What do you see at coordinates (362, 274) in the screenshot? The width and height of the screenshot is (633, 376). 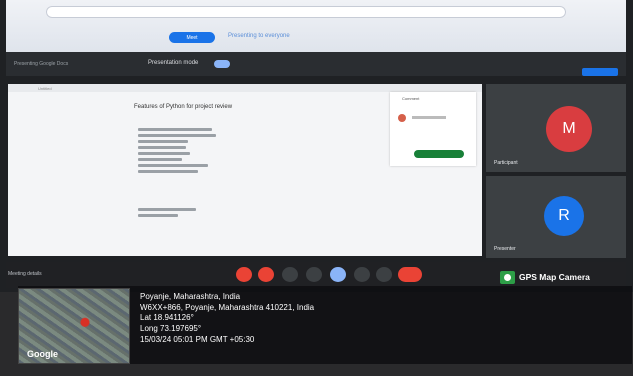 I see `raise-hand-icon` at bounding box center [362, 274].